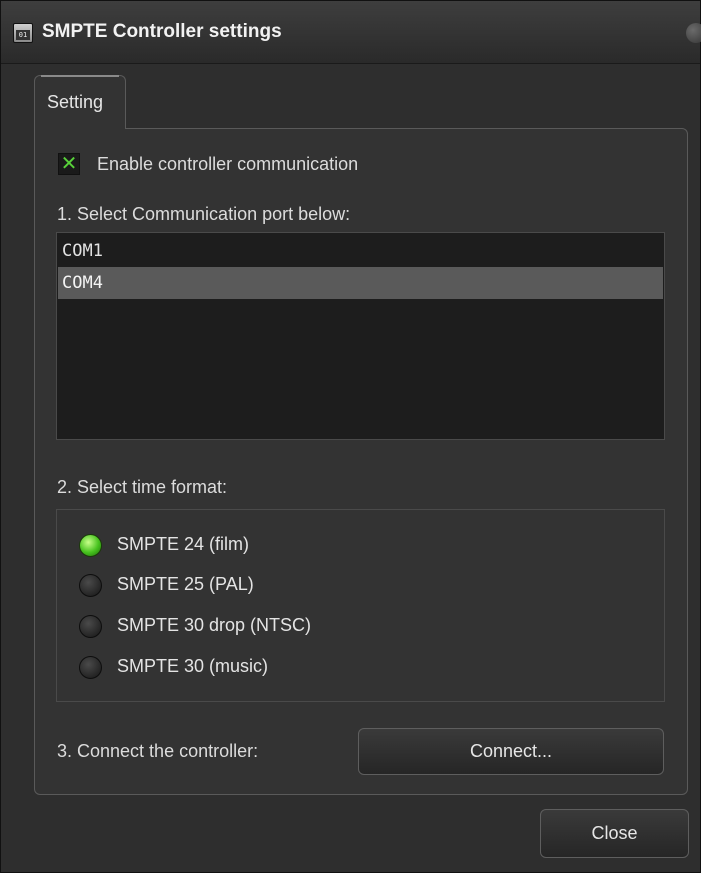 The width and height of the screenshot is (701, 873). What do you see at coordinates (80, 76) in the screenshot?
I see `tab-highlight` at bounding box center [80, 76].